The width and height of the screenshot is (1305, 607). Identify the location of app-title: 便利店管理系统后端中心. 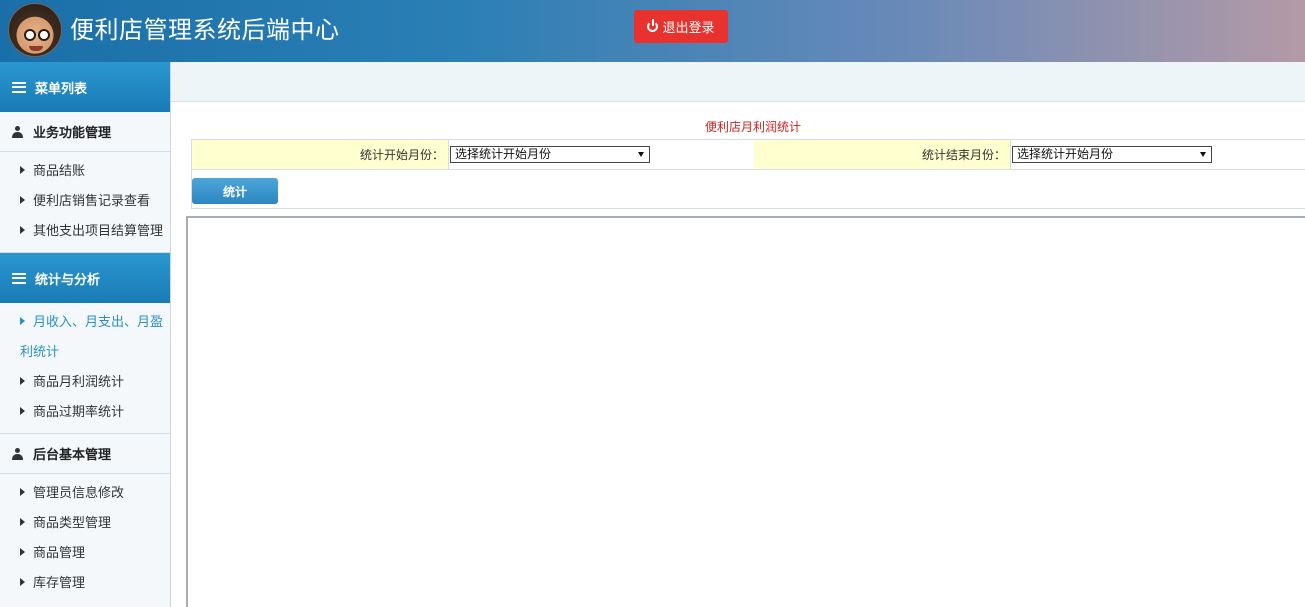
(205, 30).